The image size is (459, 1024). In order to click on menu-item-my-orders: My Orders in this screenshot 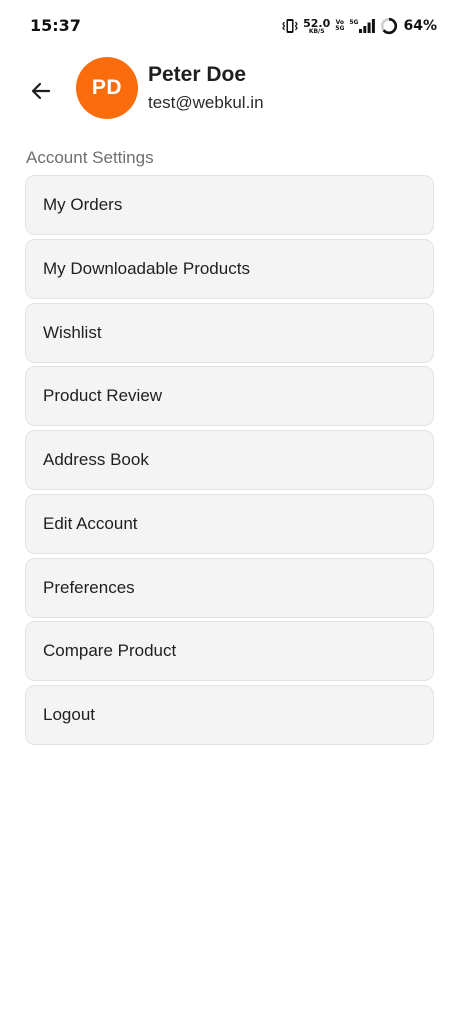, I will do `click(229, 205)`.